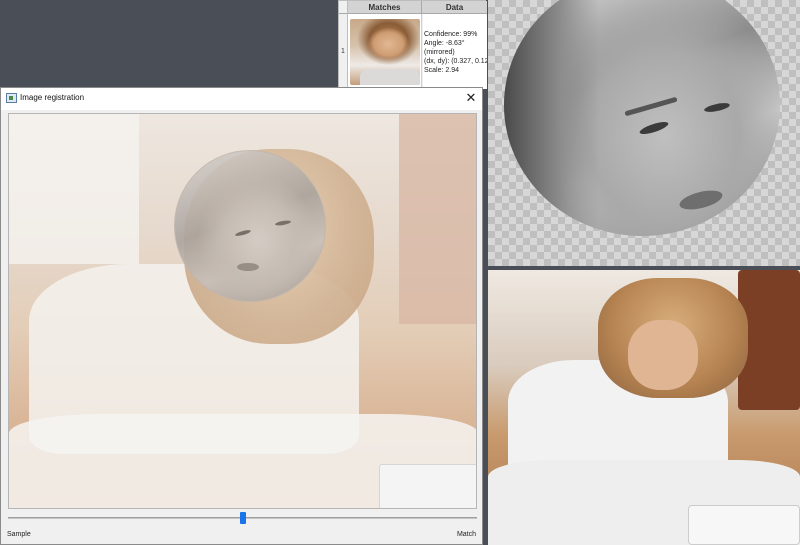 This screenshot has height=545, width=800. Describe the element at coordinates (551, 118) in the screenshot. I see `gray-hair-shade` at that location.